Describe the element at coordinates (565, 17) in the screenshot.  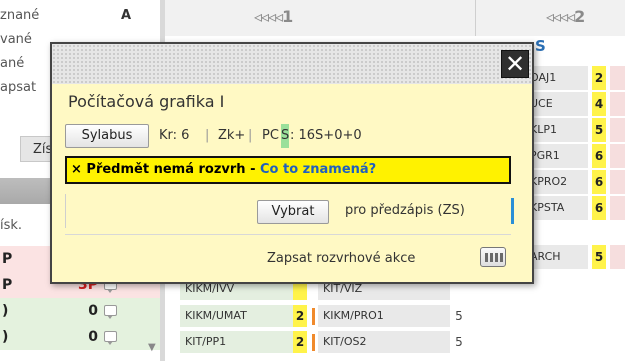
I see `block-2-label: ◃◃◃◃2` at that location.